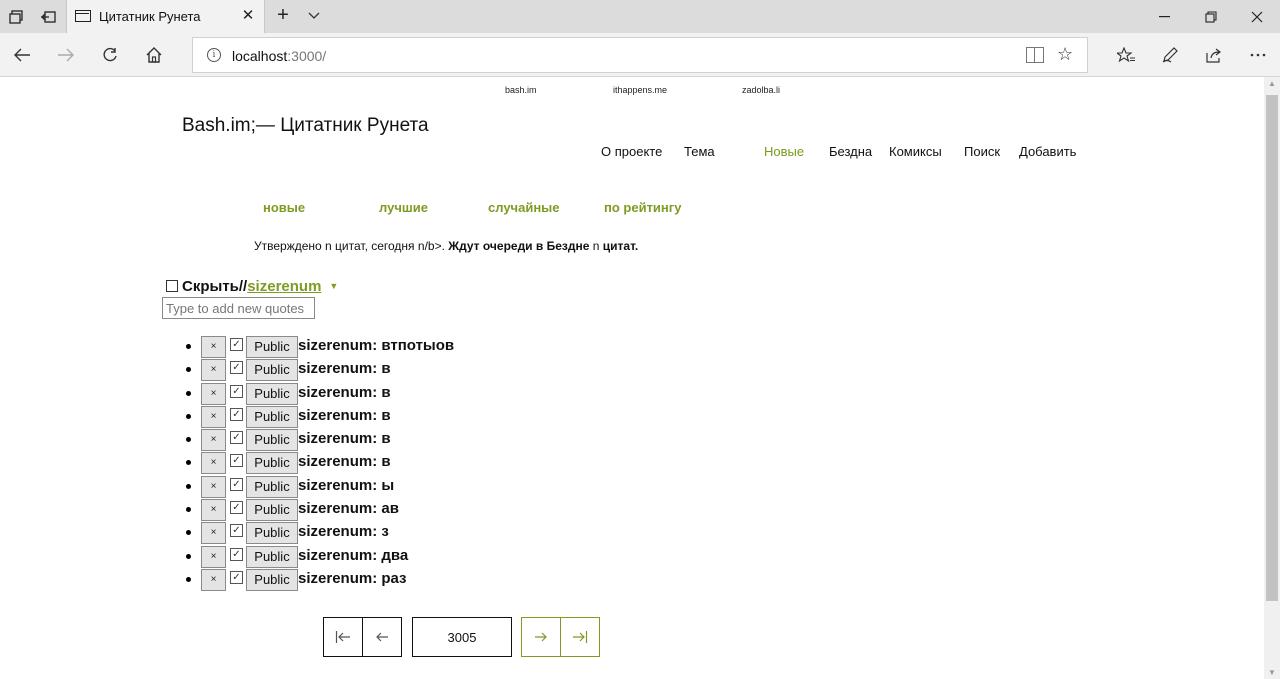 This screenshot has height=679, width=1280. I want to click on site-title: Bash.im;— Цитатник Рунета, so click(305, 126).